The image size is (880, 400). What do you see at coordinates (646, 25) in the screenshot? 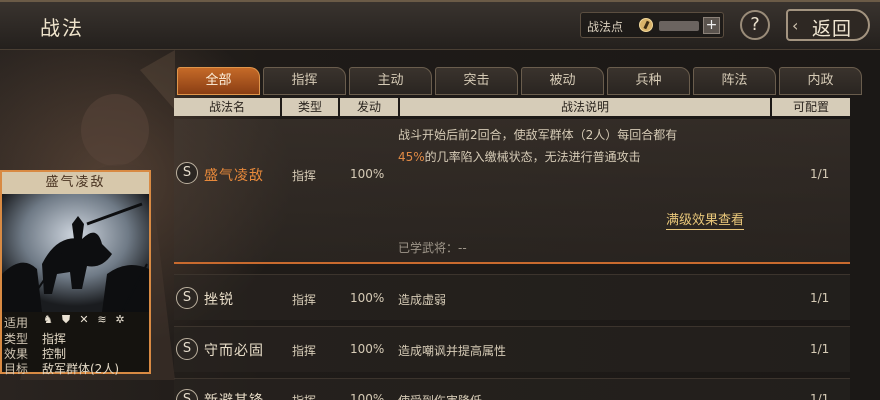
I see `skill-points-icon` at bounding box center [646, 25].